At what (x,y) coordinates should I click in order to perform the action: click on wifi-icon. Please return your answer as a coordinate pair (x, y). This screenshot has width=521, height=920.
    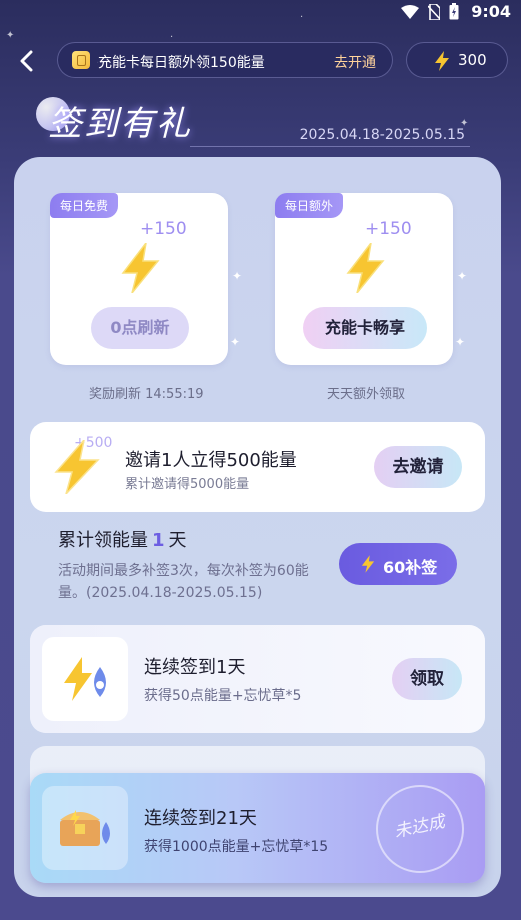
    Looking at the image, I should click on (410, 11).